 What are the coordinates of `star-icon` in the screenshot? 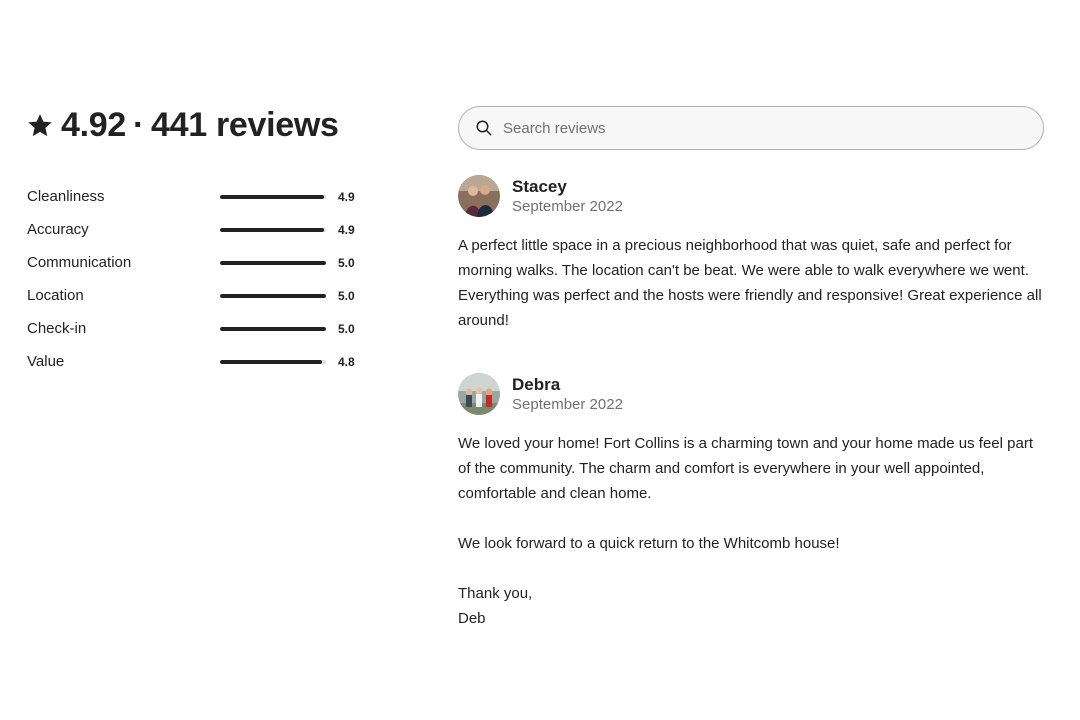 It's located at (40, 125).